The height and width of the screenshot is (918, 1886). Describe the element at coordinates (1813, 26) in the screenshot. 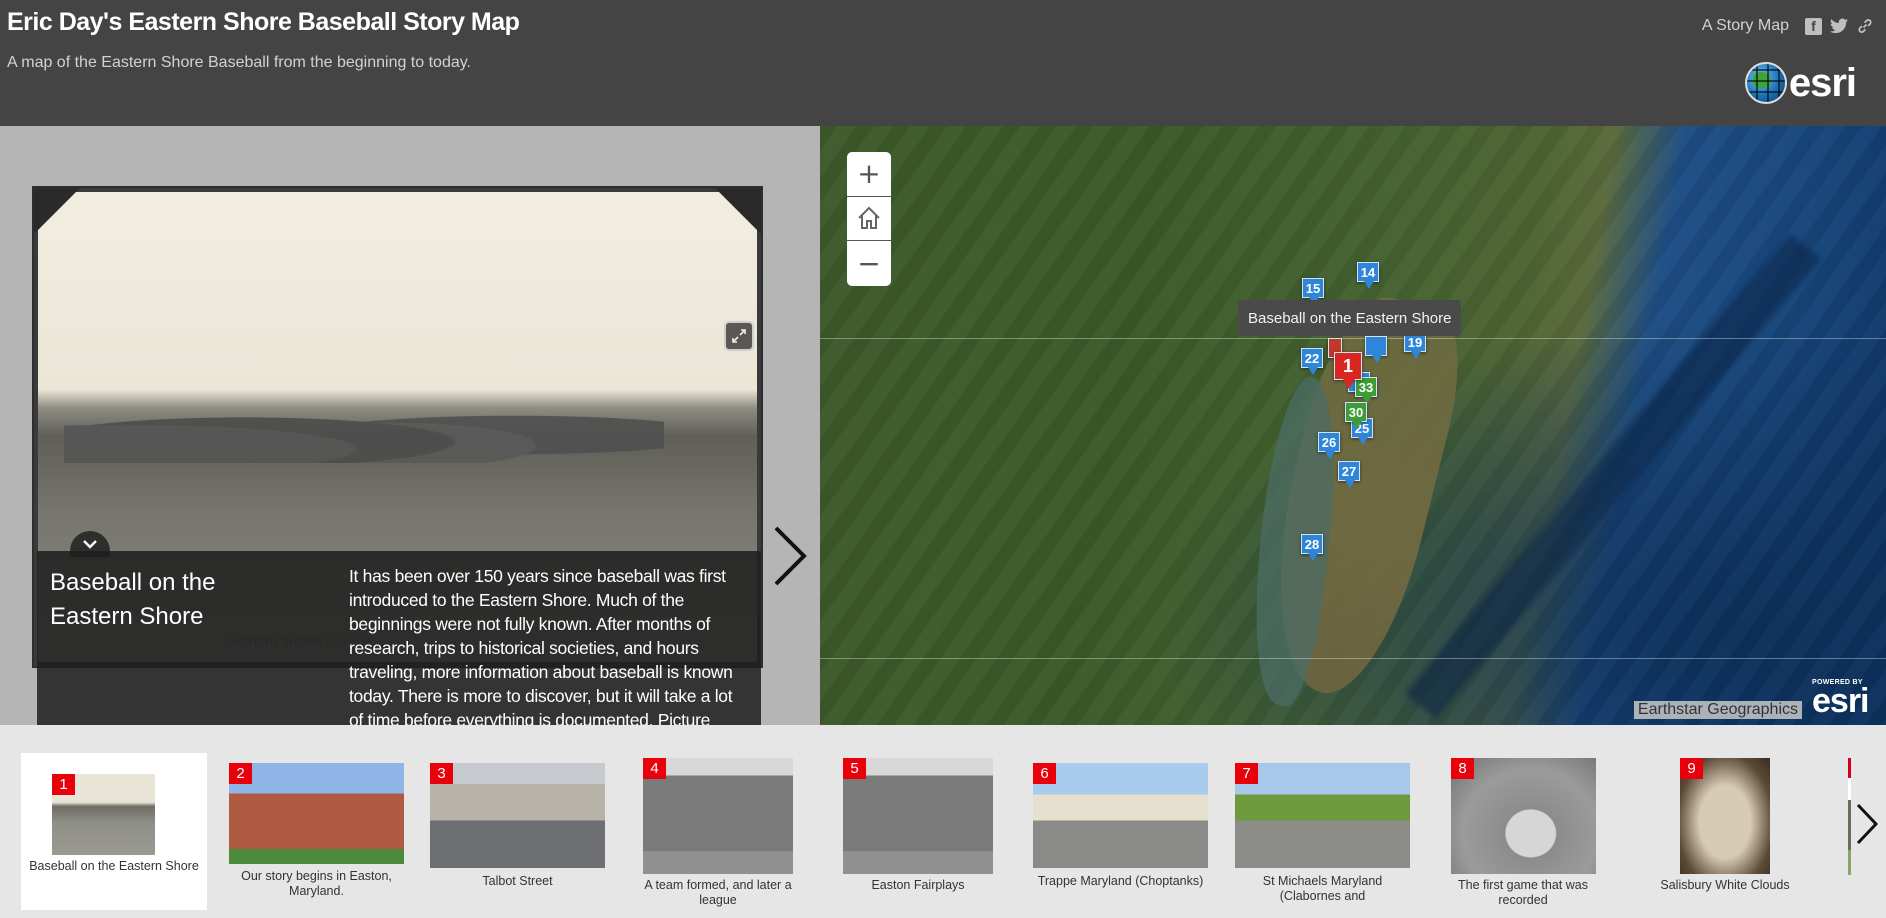

I see `facebook-icon: f` at that location.